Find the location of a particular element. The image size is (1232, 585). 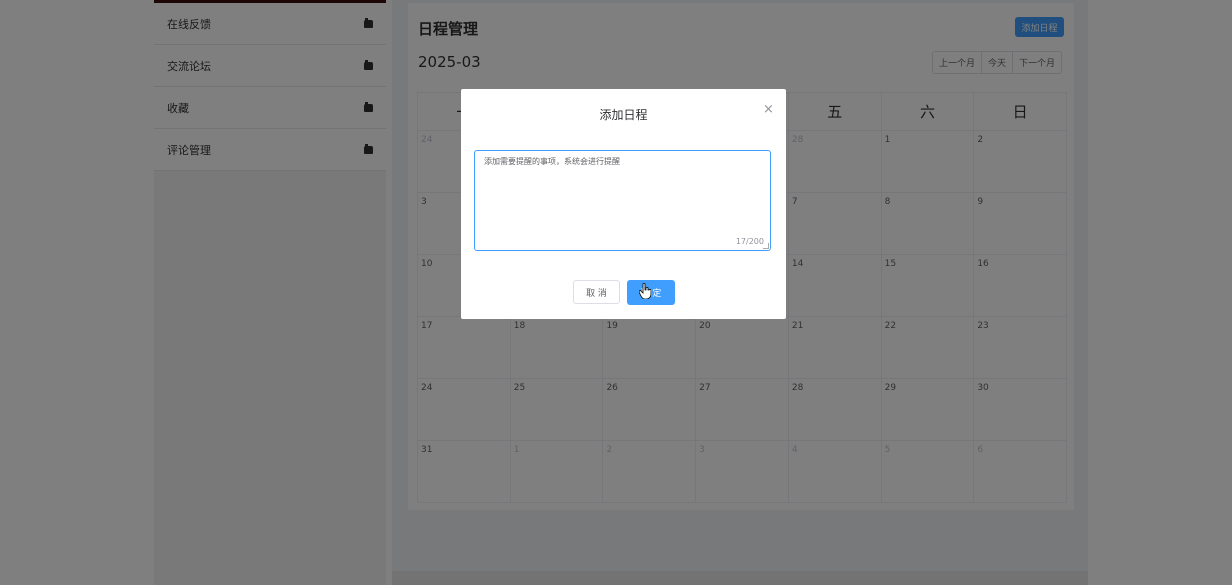

confirm-button: 确 定 is located at coordinates (651, 292).